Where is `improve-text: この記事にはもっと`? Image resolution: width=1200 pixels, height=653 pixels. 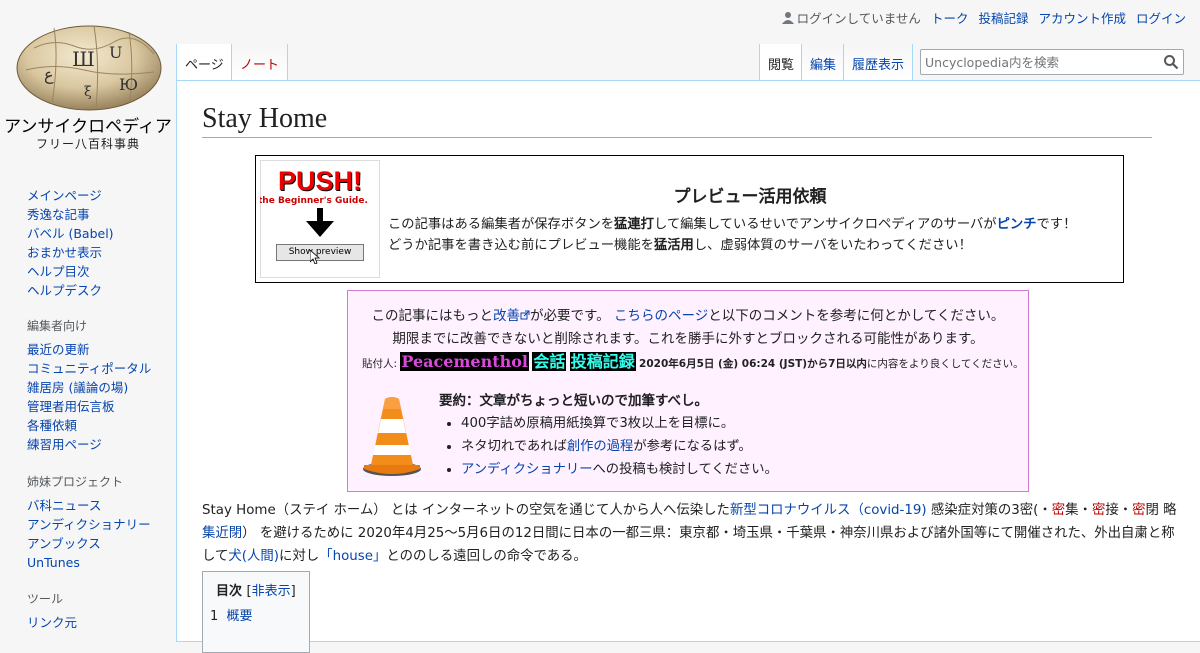
improve-text: この記事にはもっと is located at coordinates (432, 316).